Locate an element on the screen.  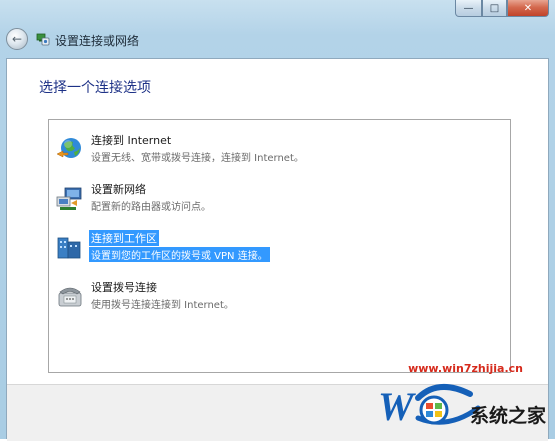
new-network-icon is located at coordinates (69, 198).